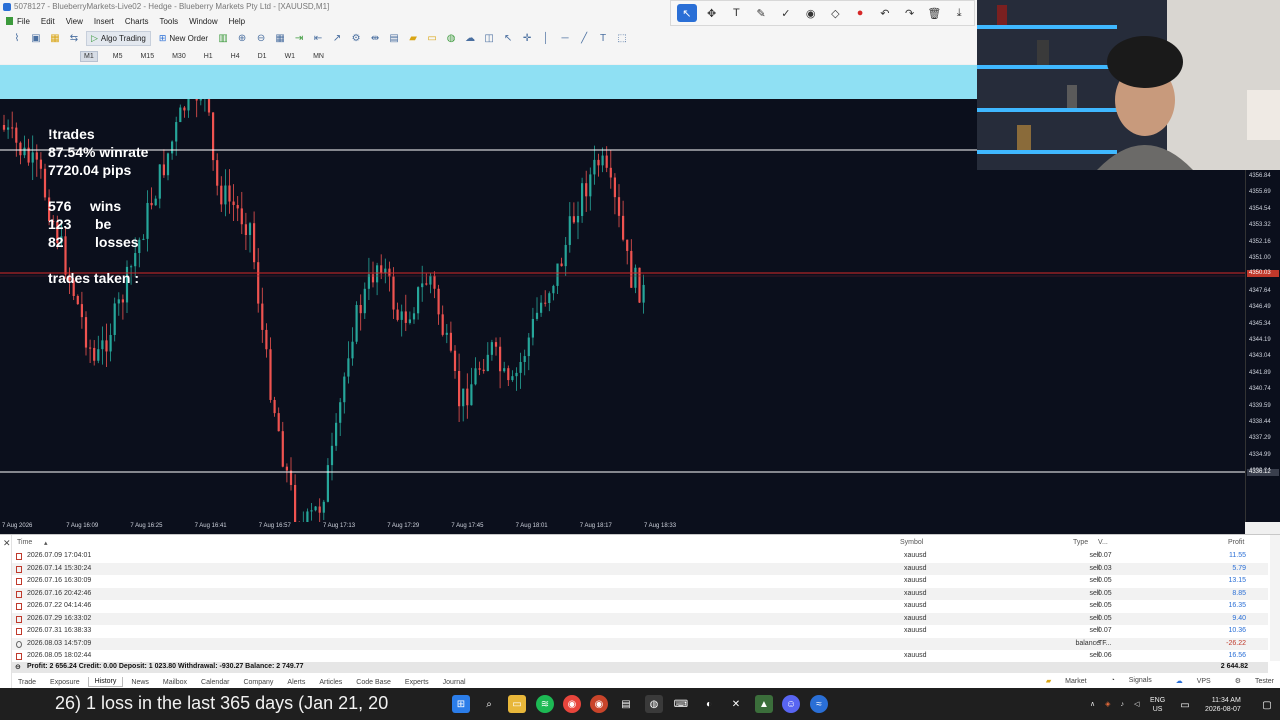  What do you see at coordinates (470, 38) in the screenshot?
I see `cloud-icon: ☁` at bounding box center [470, 38].